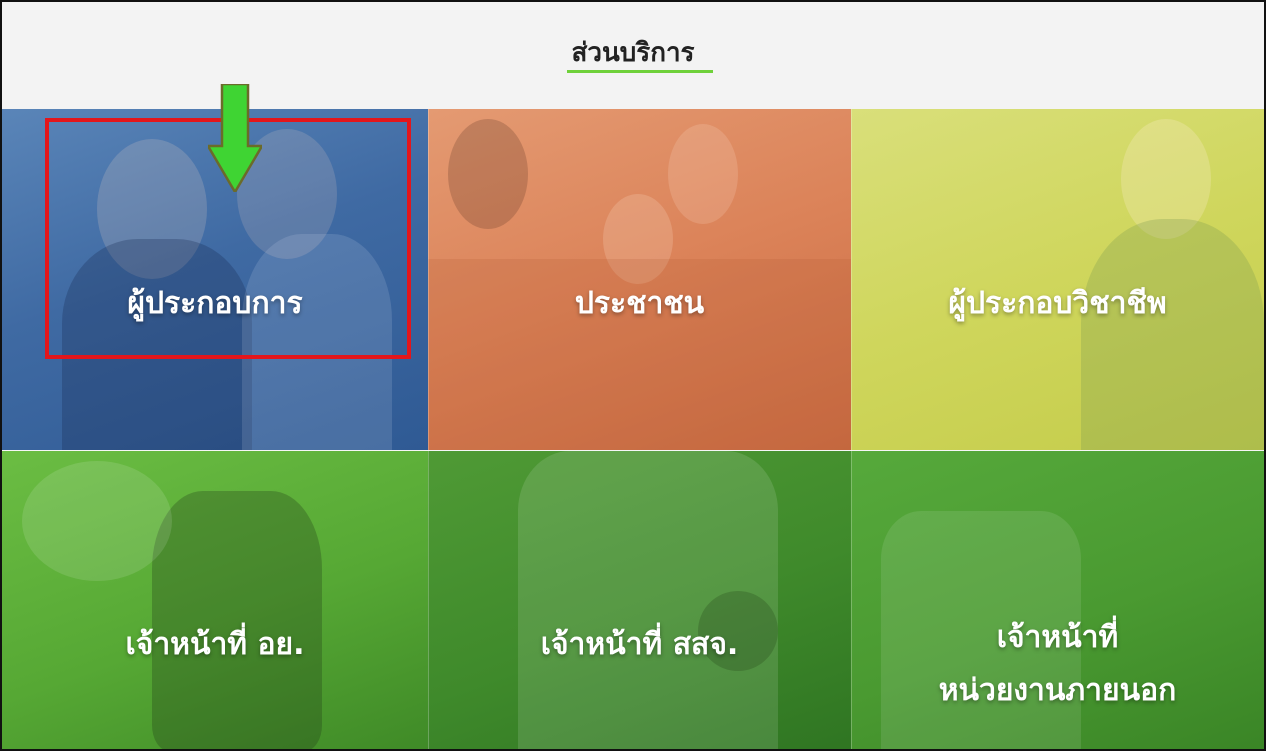 The width and height of the screenshot is (1266, 751). Describe the element at coordinates (237, 620) in the screenshot. I see `flask-shape` at that location.